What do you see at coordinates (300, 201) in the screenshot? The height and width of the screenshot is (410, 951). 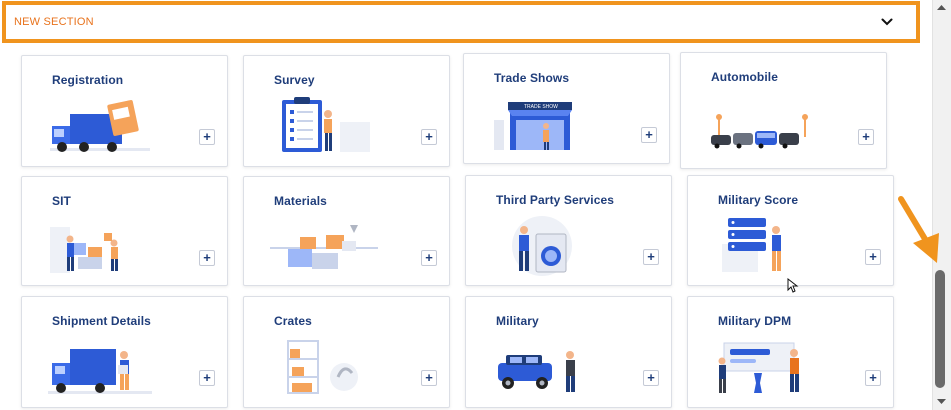 I see `card-title: Materials` at bounding box center [300, 201].